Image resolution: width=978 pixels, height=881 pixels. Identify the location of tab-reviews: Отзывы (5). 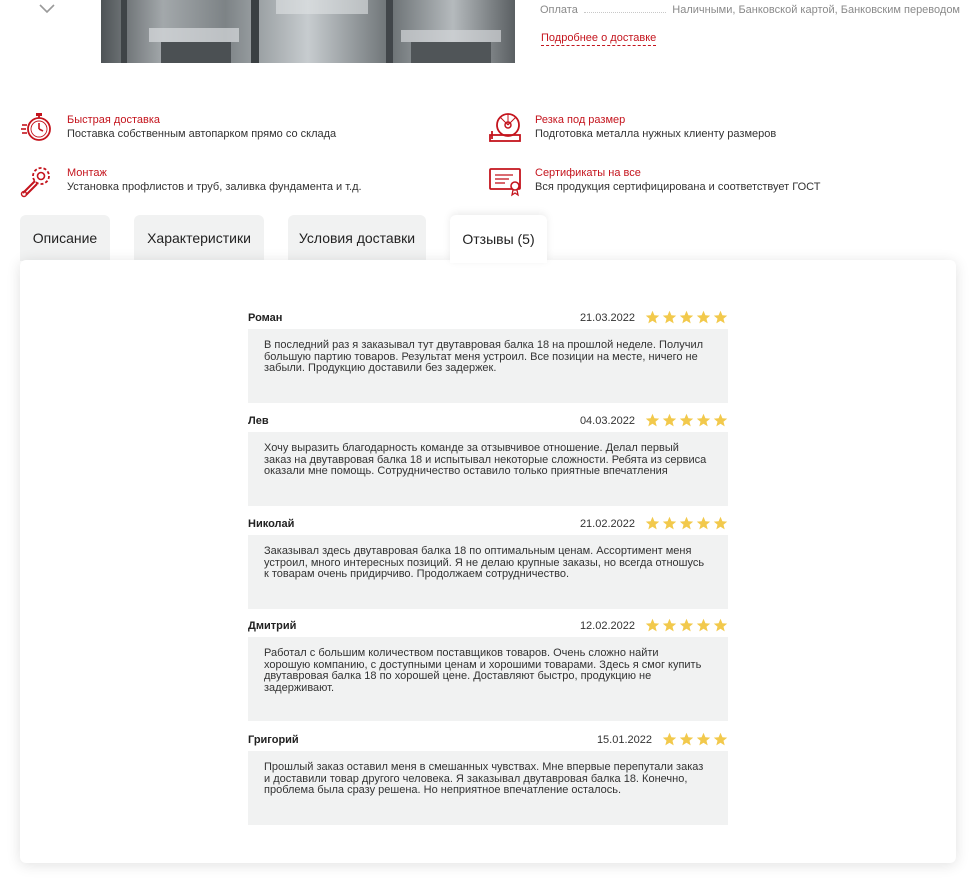
(498, 239).